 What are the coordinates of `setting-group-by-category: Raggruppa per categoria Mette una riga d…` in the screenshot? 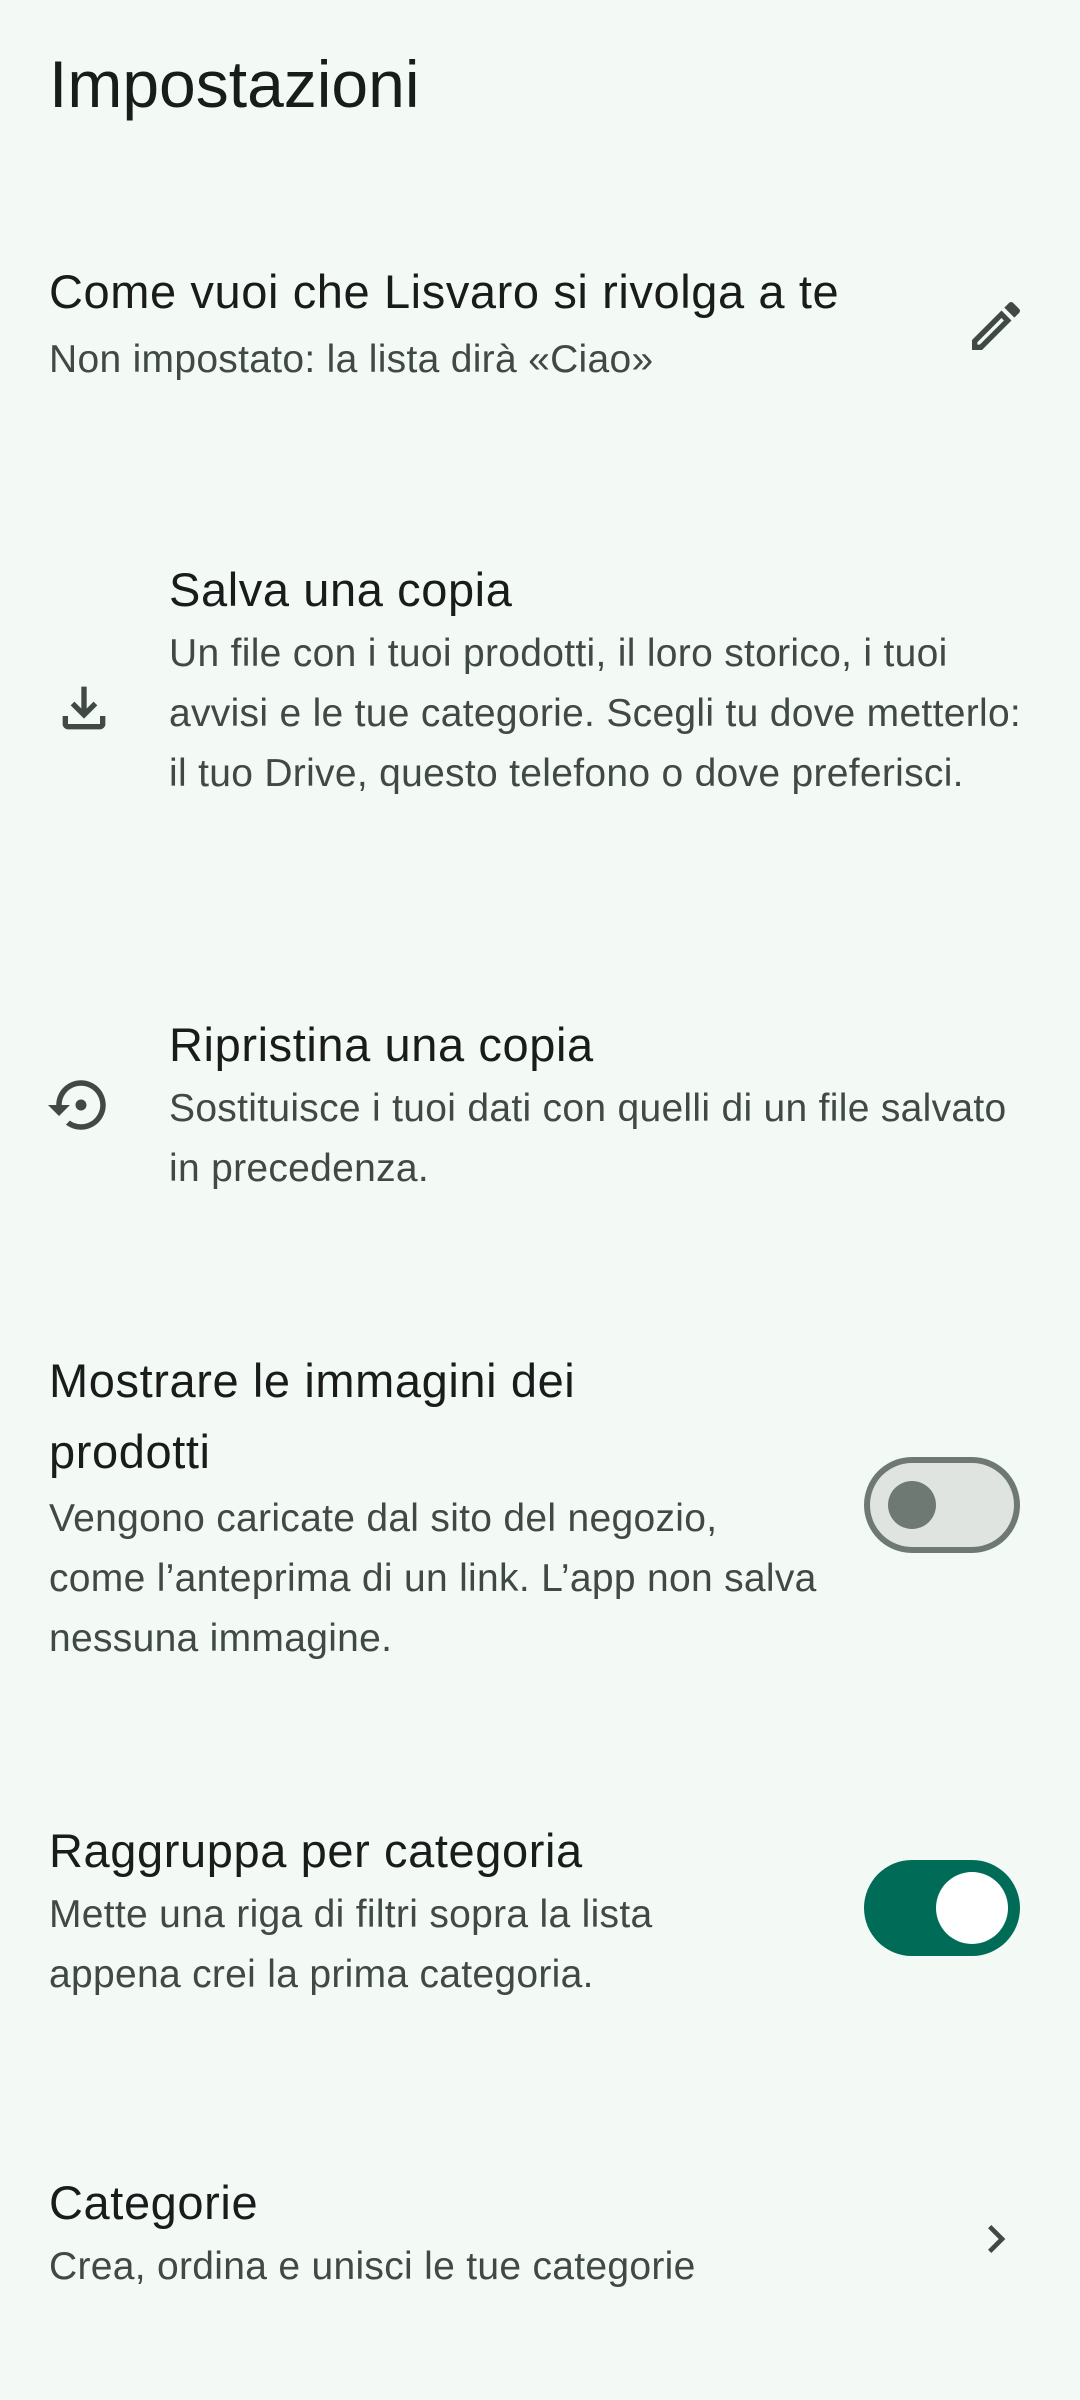 It's located at (540, 1915).